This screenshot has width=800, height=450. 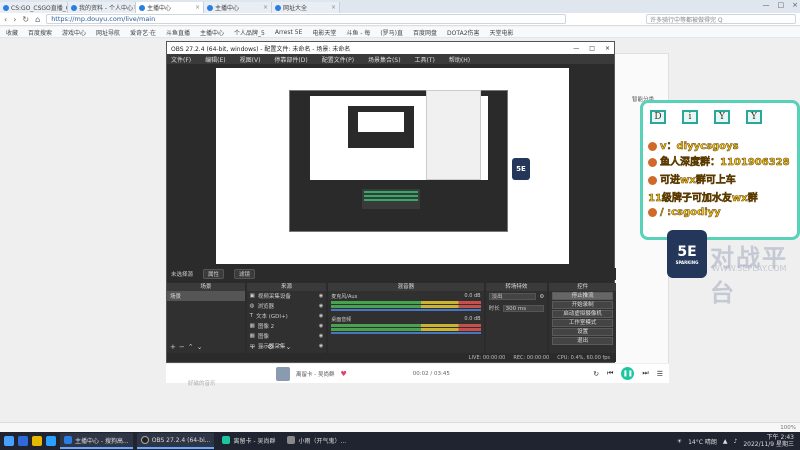 What do you see at coordinates (287, 326) in the screenshot?
I see `source-item: ▦ 图像 2 ◉` at bounding box center [287, 326].